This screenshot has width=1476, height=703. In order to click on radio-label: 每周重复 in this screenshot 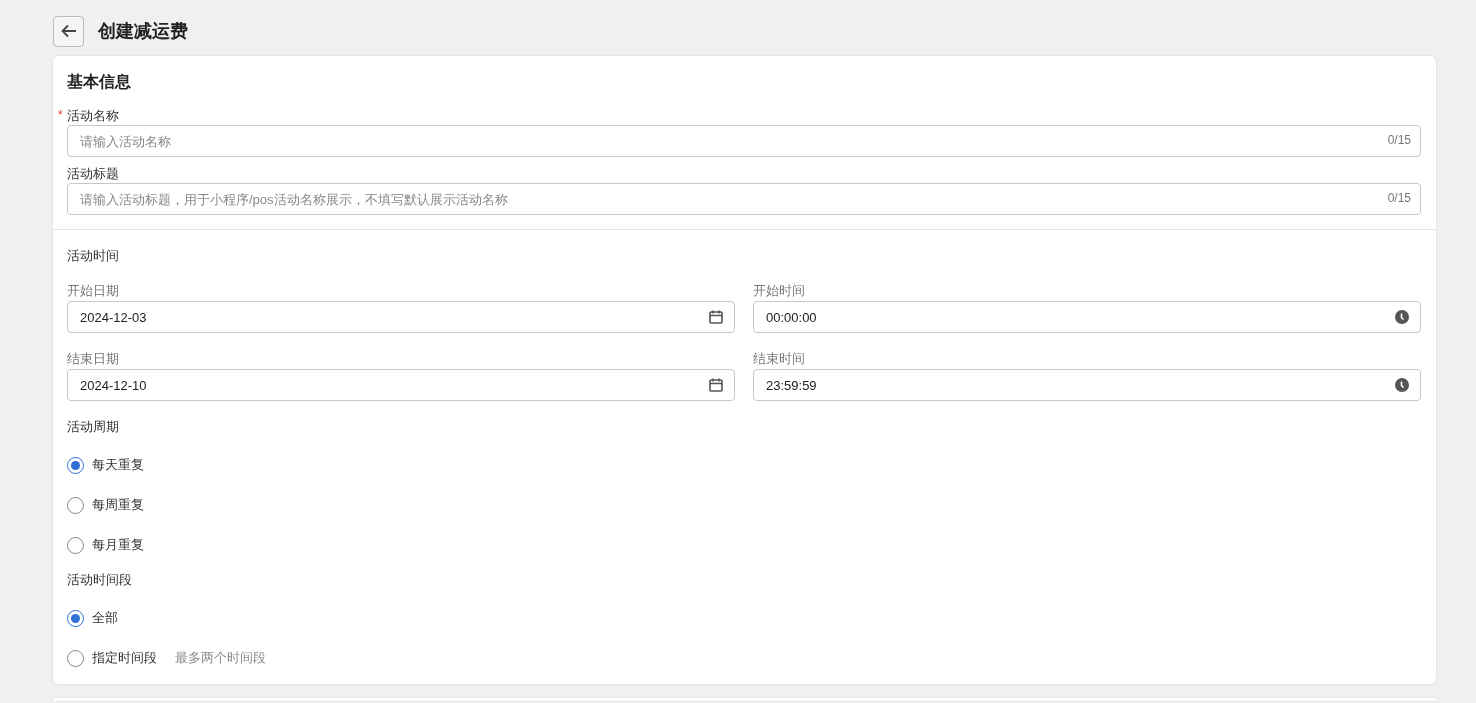, I will do `click(118, 505)`.